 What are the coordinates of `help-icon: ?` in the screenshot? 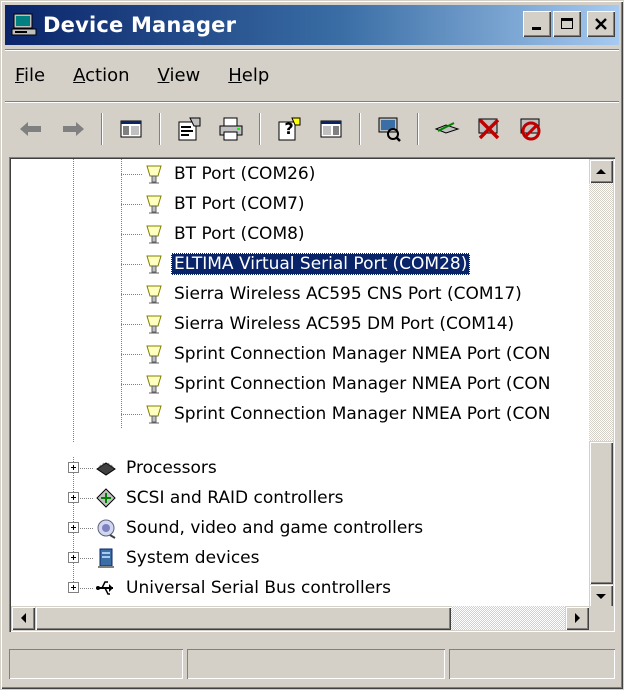 It's located at (289, 129).